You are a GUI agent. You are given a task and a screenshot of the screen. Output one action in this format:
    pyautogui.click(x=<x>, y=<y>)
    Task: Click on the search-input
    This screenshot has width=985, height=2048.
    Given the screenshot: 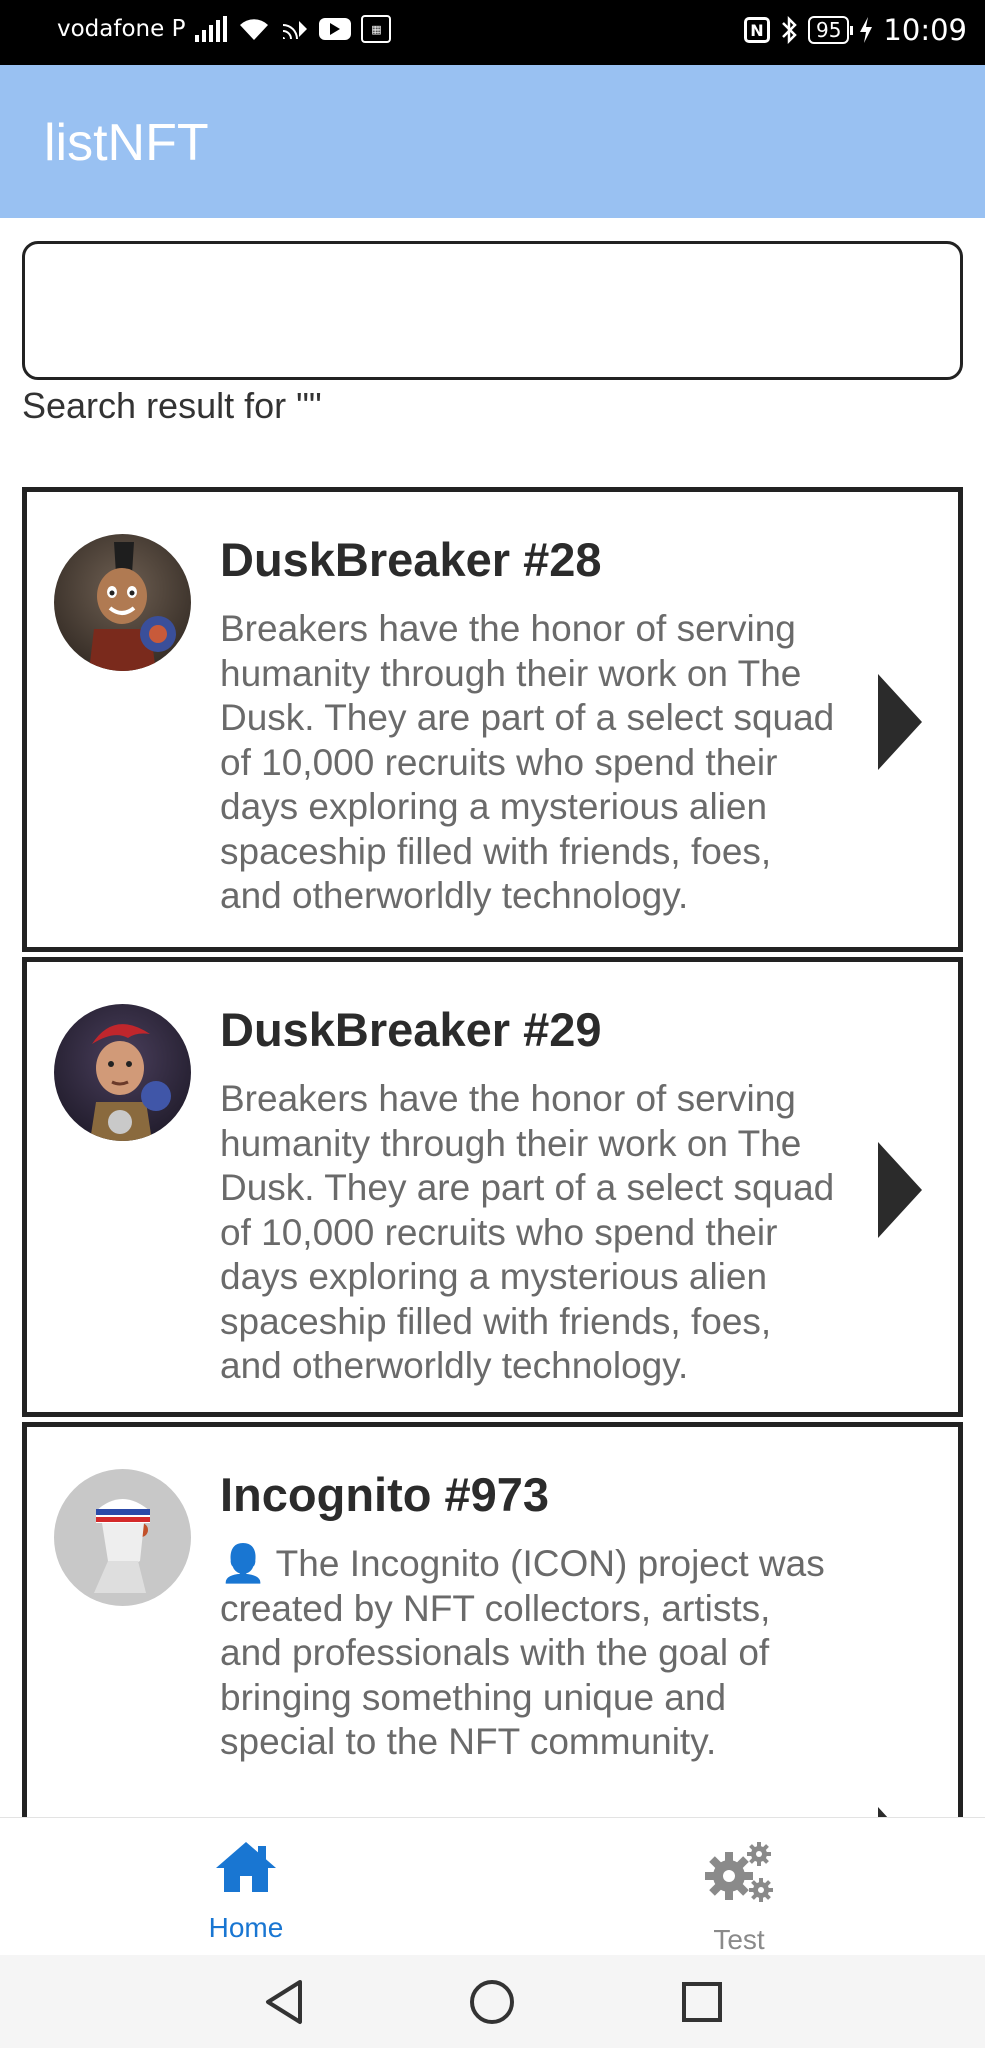 What is the action you would take?
    pyautogui.click(x=492, y=310)
    